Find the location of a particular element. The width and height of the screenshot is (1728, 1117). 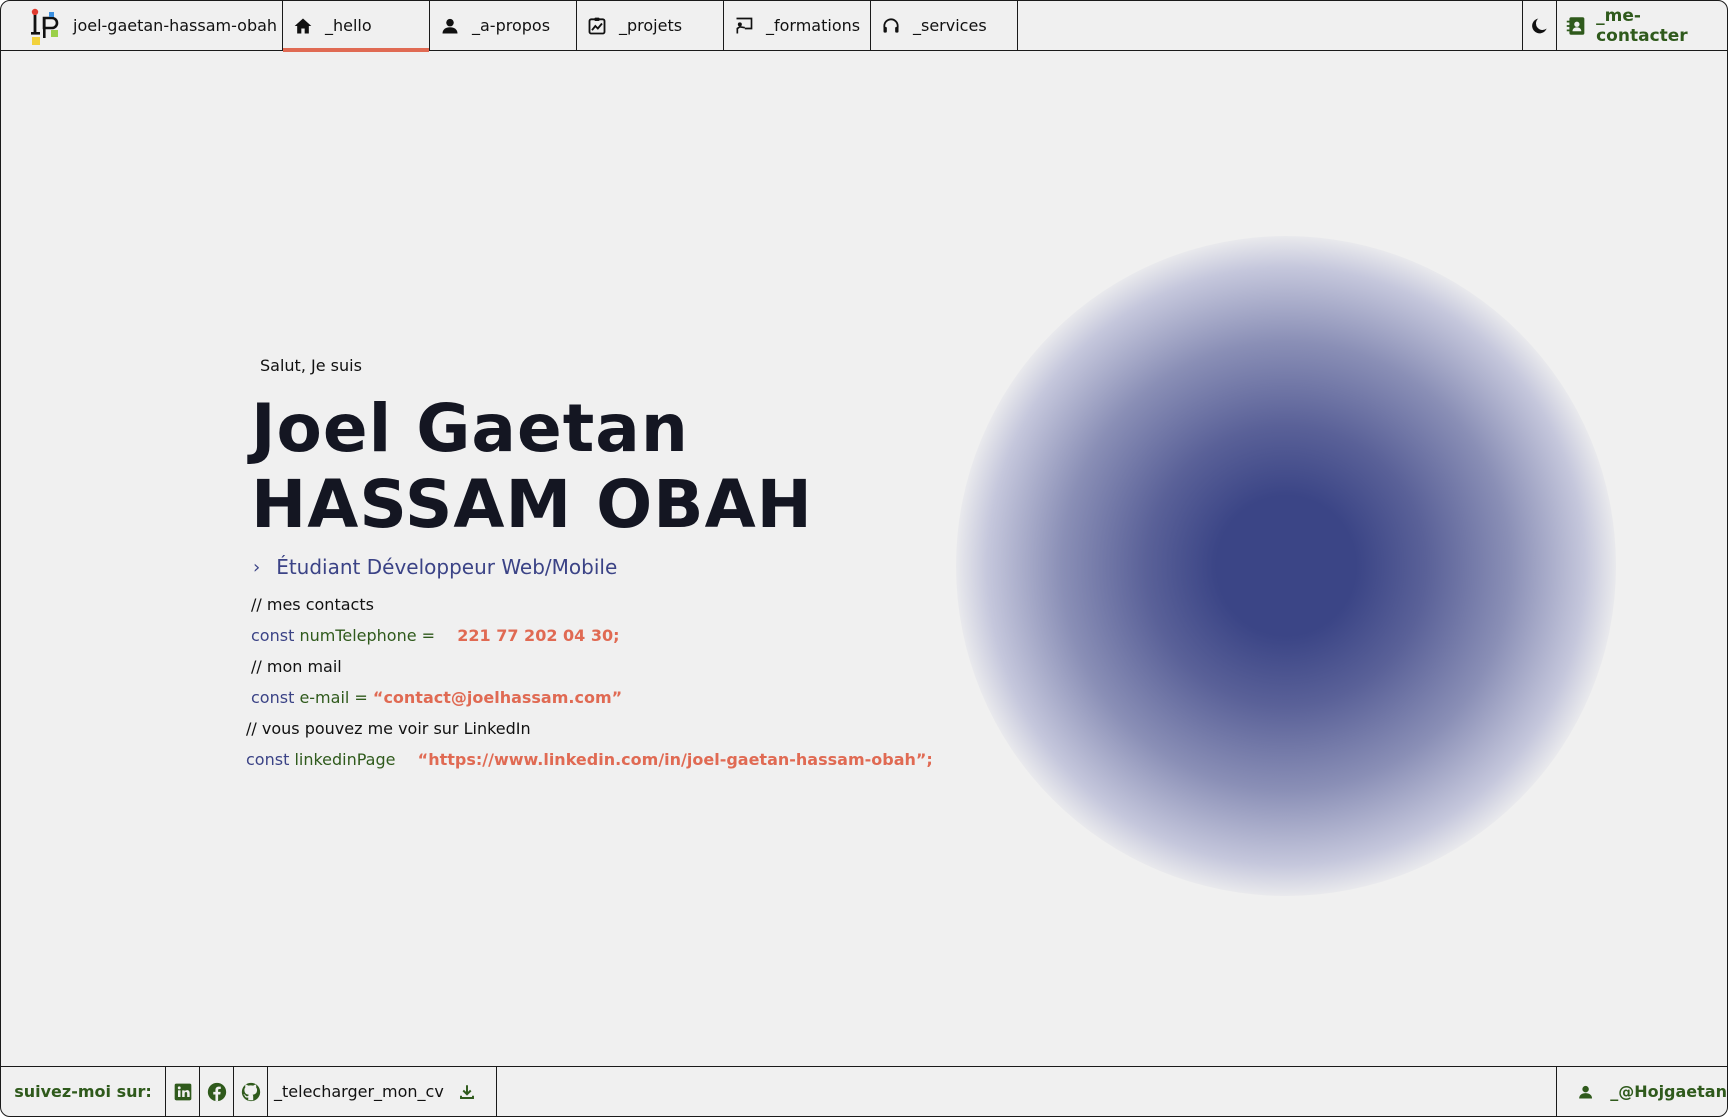

variable-linkedin: linkedinPage is located at coordinates (345, 759).